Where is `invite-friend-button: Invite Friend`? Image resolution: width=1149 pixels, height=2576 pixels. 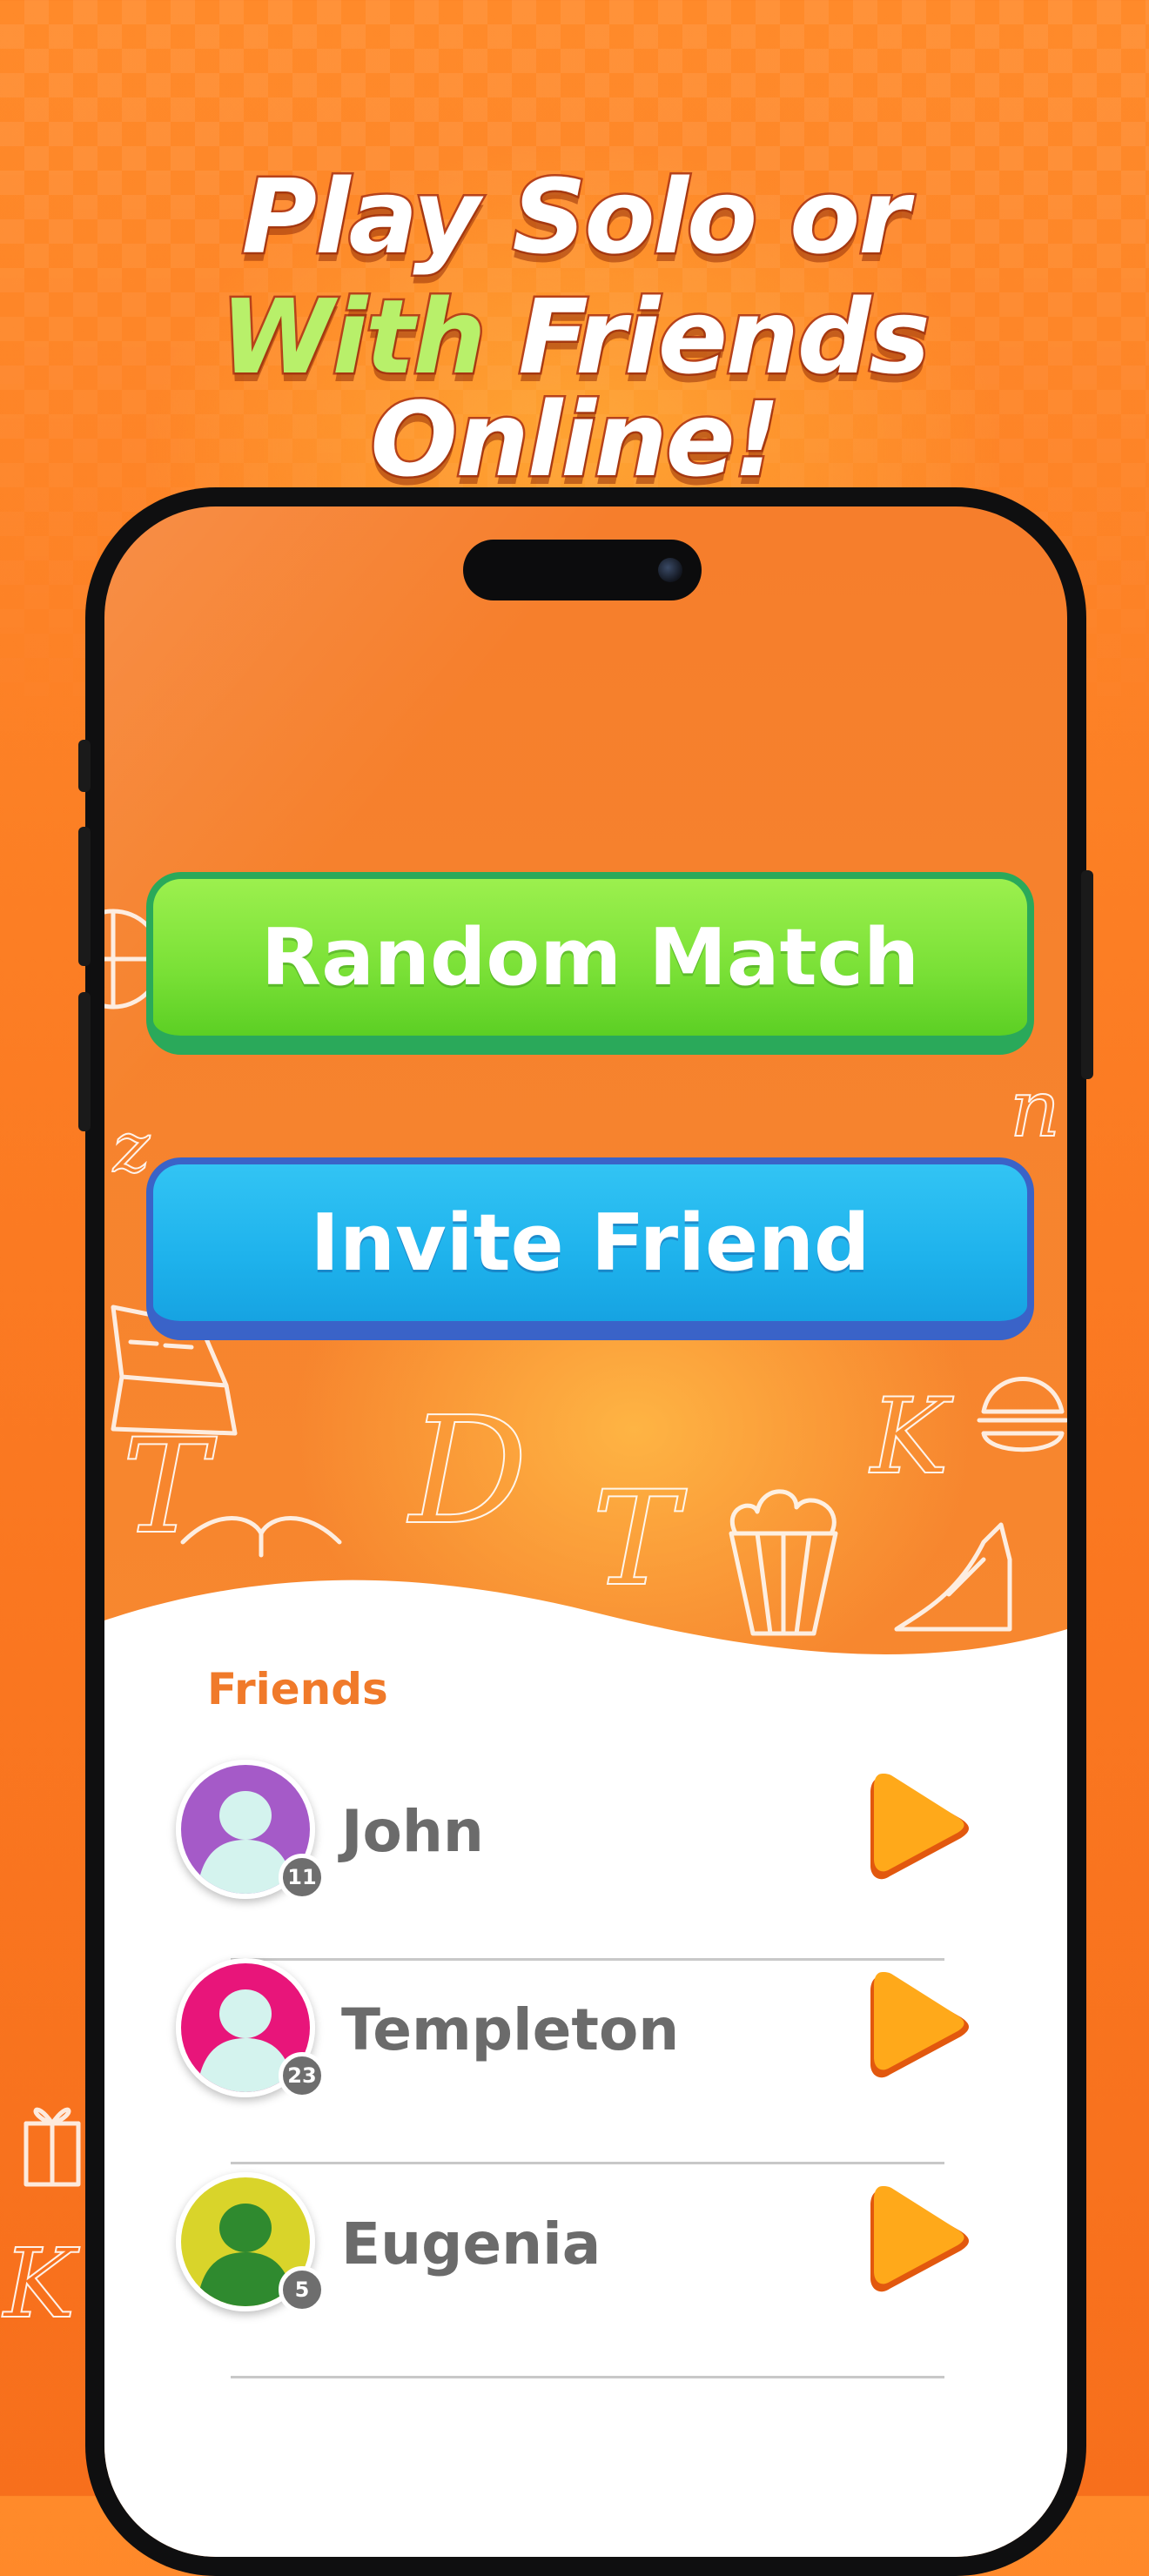
invite-friend-button: Invite Friend is located at coordinates (590, 1249).